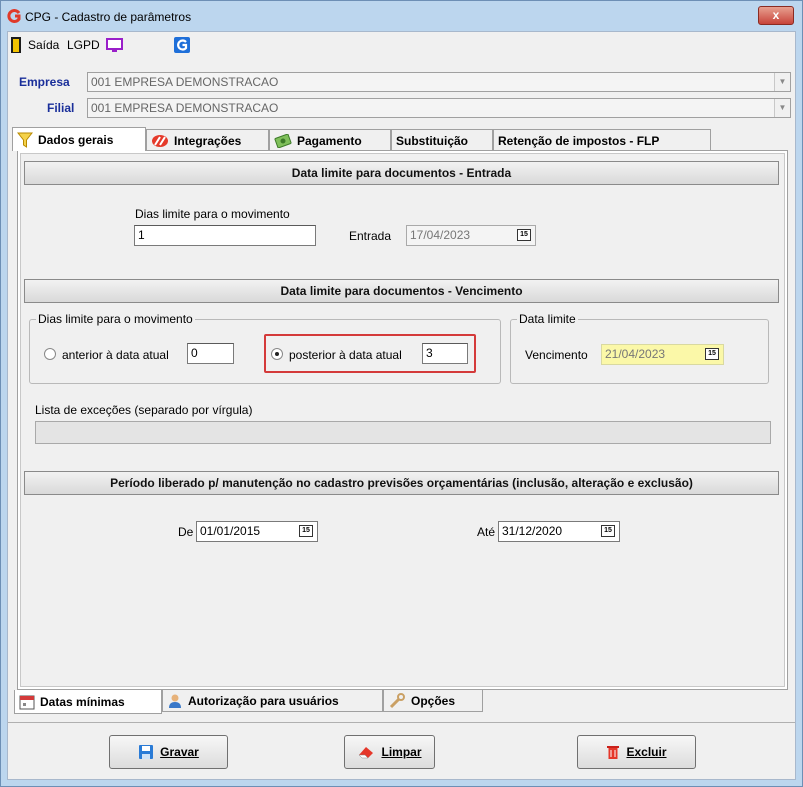 This screenshot has height=787, width=803. I want to click on data-limite-group-label: Data limite, so click(547, 319).